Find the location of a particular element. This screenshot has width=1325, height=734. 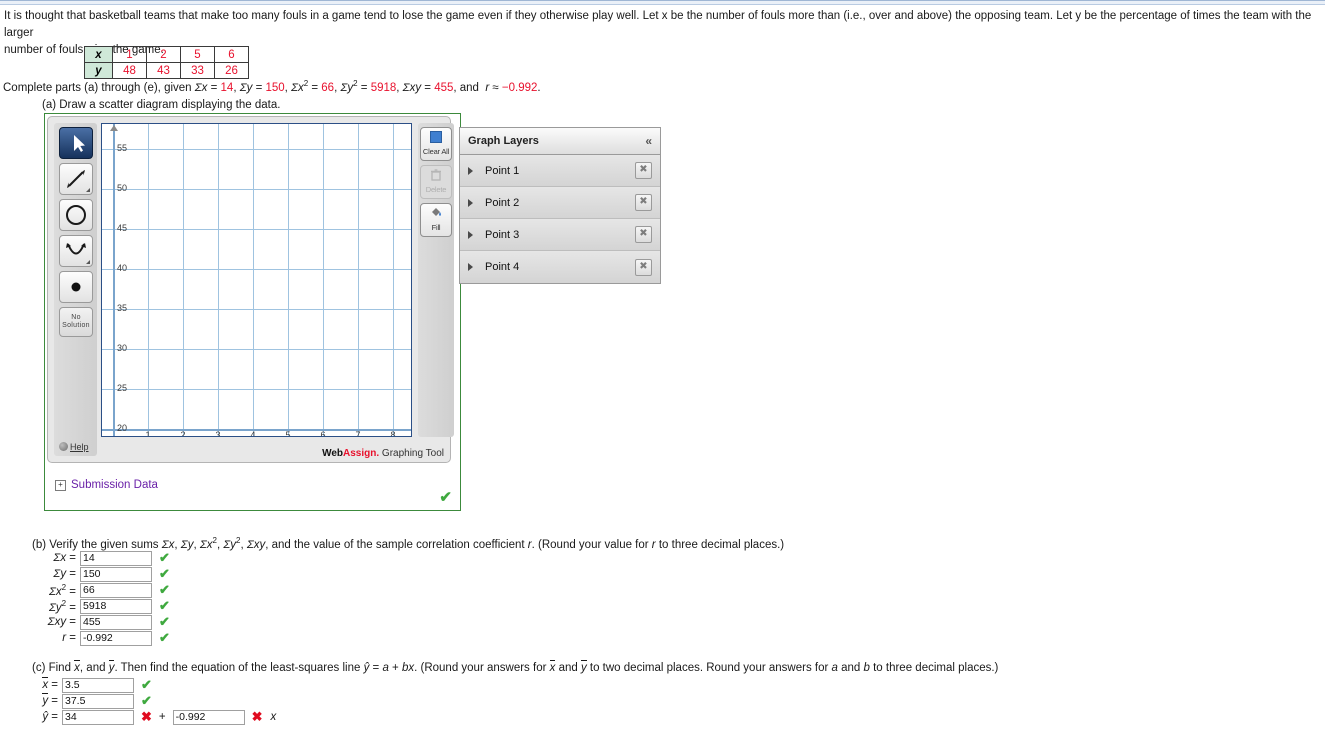

arrow-icon is located at coordinates (76, 143).